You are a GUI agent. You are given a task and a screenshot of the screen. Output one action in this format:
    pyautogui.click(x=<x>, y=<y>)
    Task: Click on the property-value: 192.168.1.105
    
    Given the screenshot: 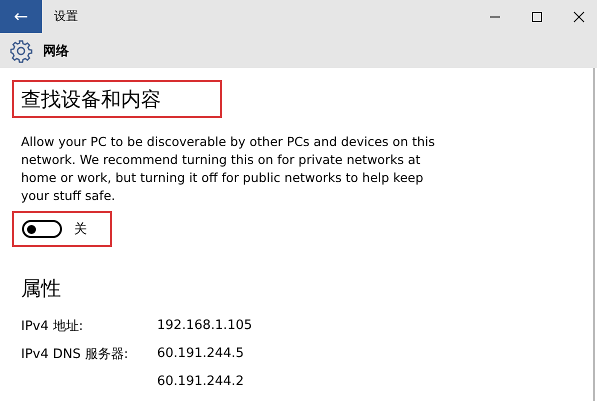 What is the action you would take?
    pyautogui.click(x=204, y=325)
    